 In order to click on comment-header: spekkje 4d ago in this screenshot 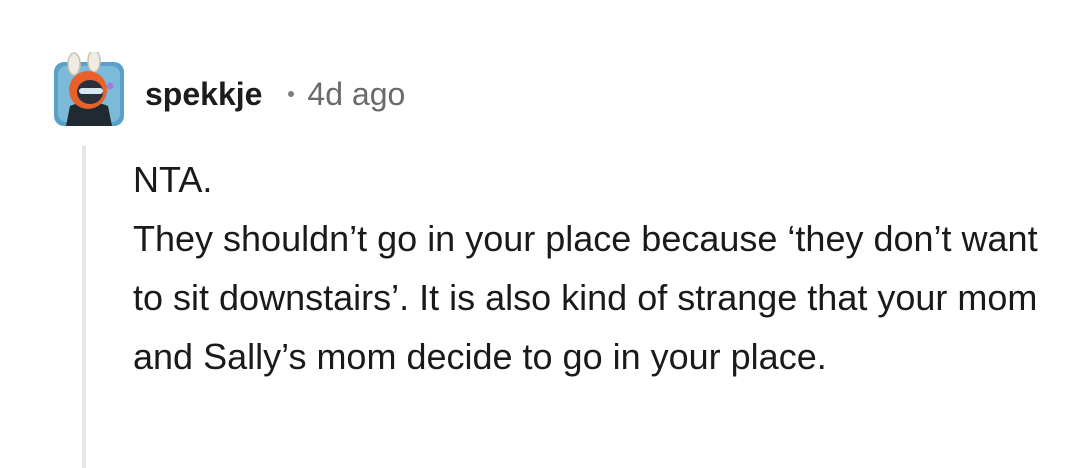, I will do `click(275, 94)`.